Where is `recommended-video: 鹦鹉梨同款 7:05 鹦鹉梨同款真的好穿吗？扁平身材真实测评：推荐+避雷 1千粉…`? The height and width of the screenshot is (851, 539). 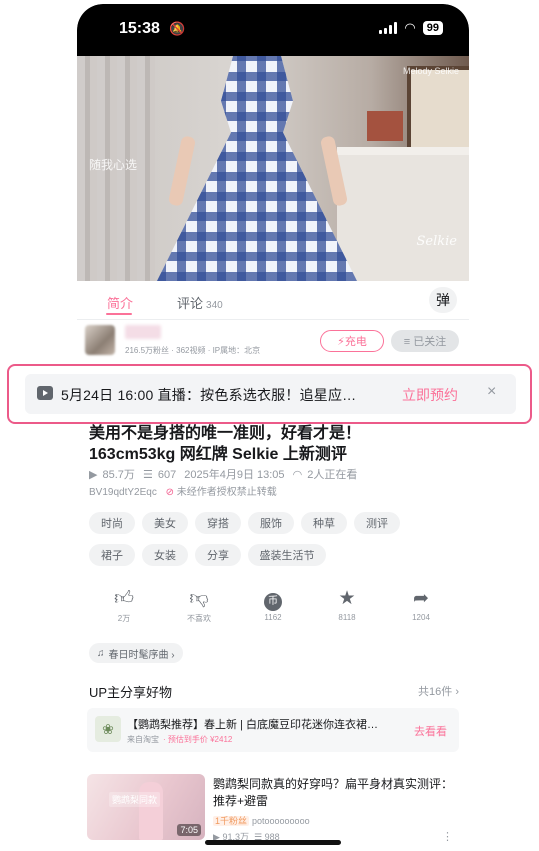
recommended-video: 鹦鹉梨同款 7:05 鹦鹉梨同款真的好穿吗？扁平身材真实测评：推荐+避雷 1千粉… is located at coordinates (273, 809).